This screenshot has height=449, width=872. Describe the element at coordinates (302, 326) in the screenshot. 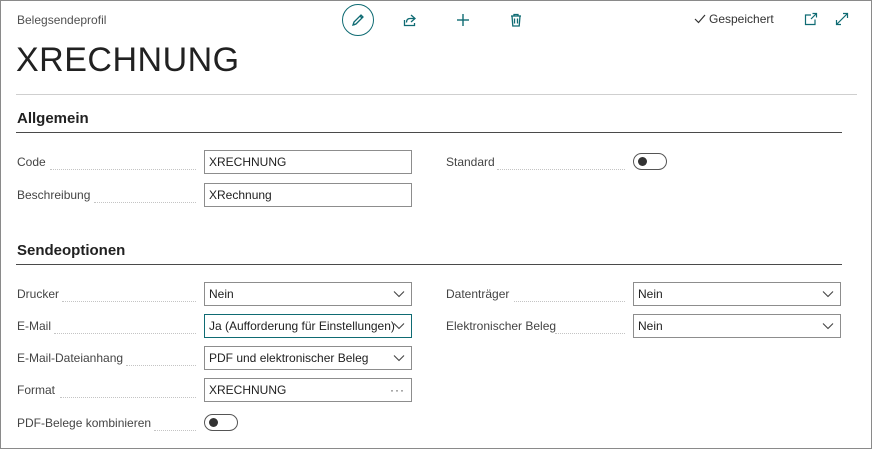

I see `email-value: Ja (Aufforderung für Einstellungen)` at that location.